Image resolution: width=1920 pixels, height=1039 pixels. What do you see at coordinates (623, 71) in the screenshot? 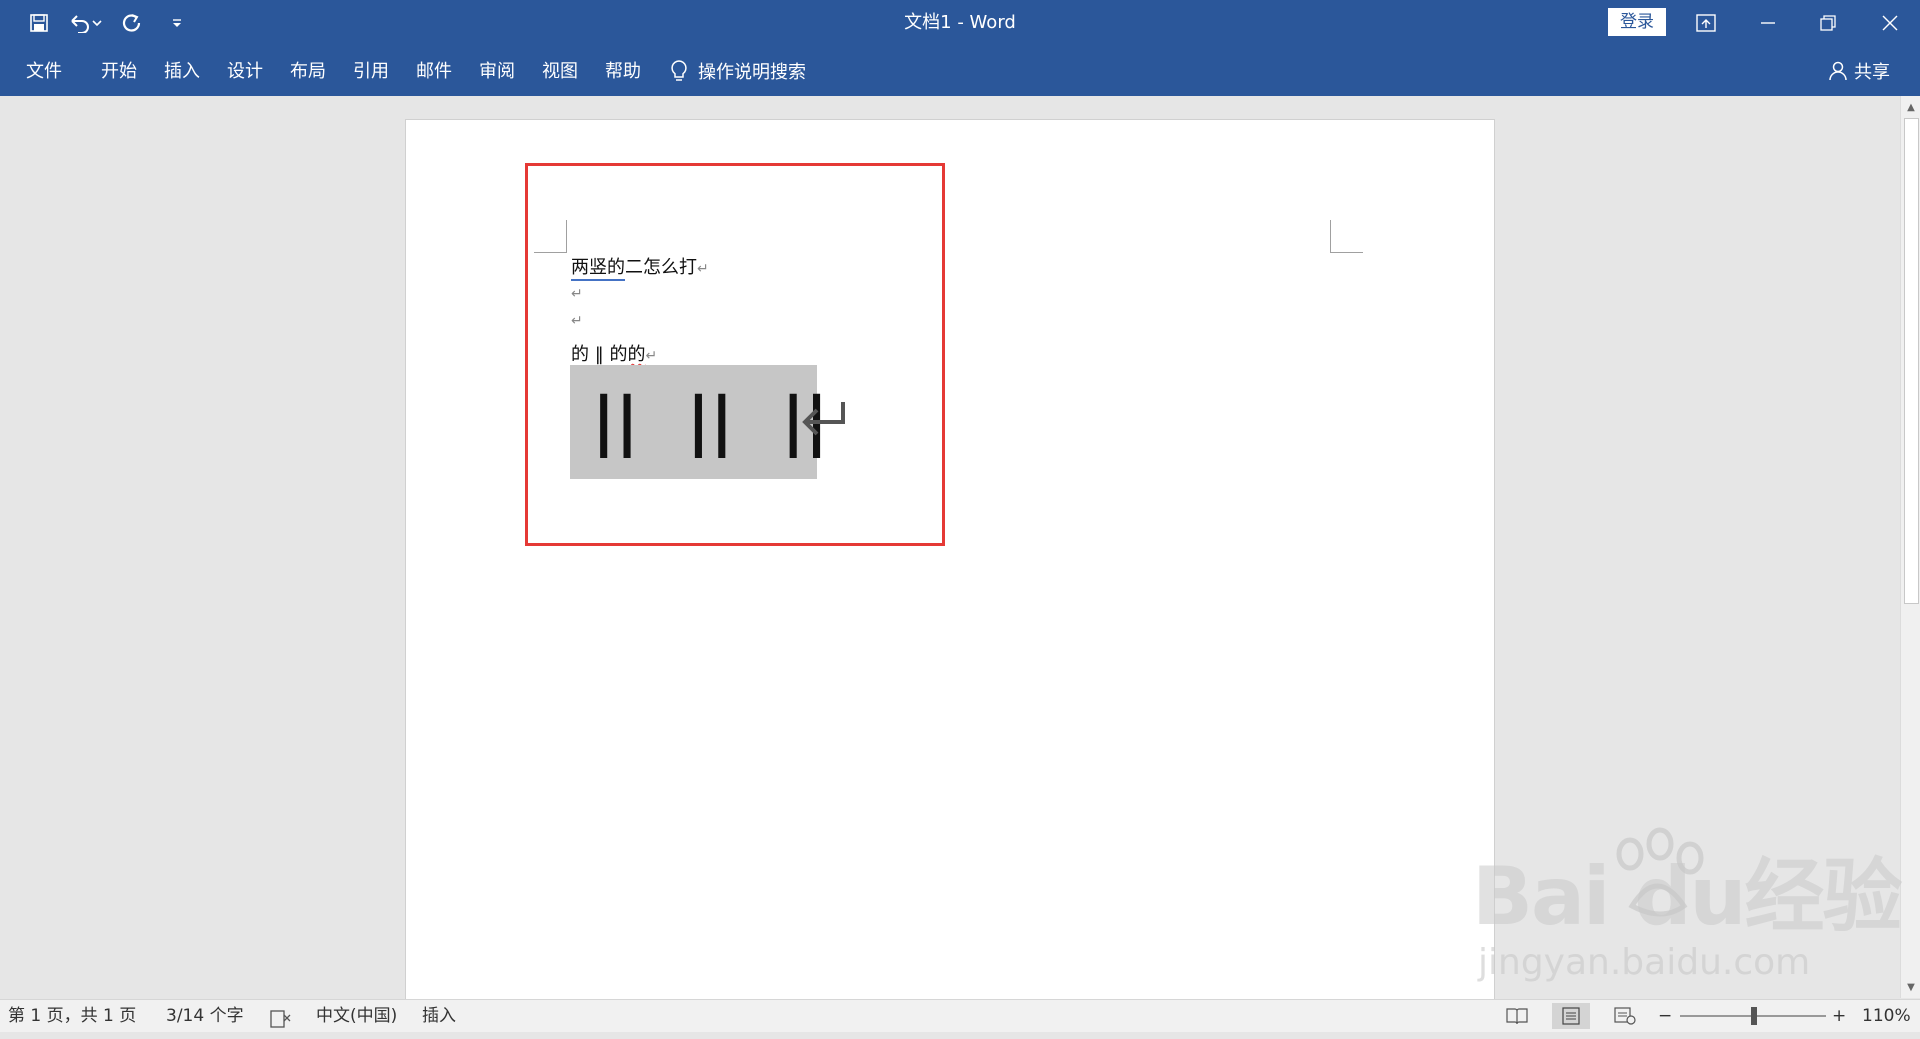
I see `tab-help: 帮助` at bounding box center [623, 71].